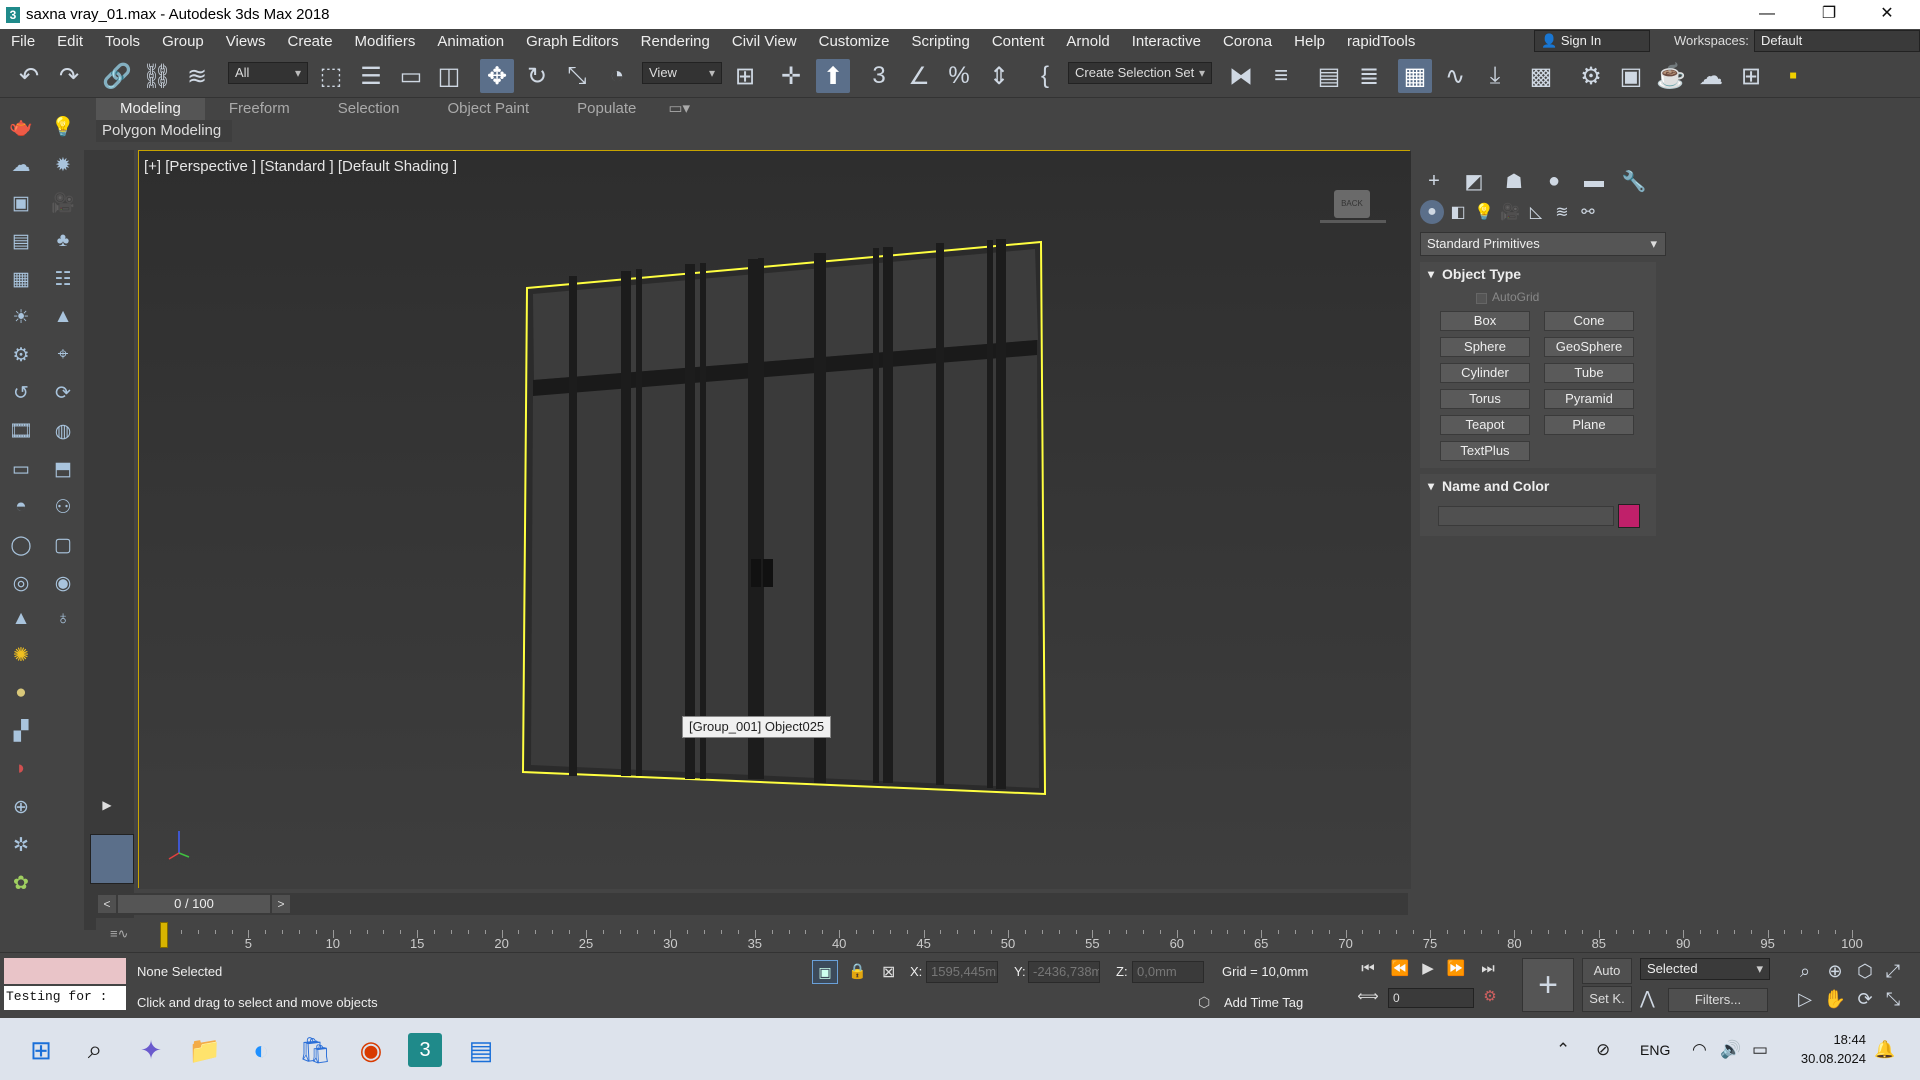  What do you see at coordinates (63, 165) in the screenshot?
I see `sun-icon: ✹` at bounding box center [63, 165].